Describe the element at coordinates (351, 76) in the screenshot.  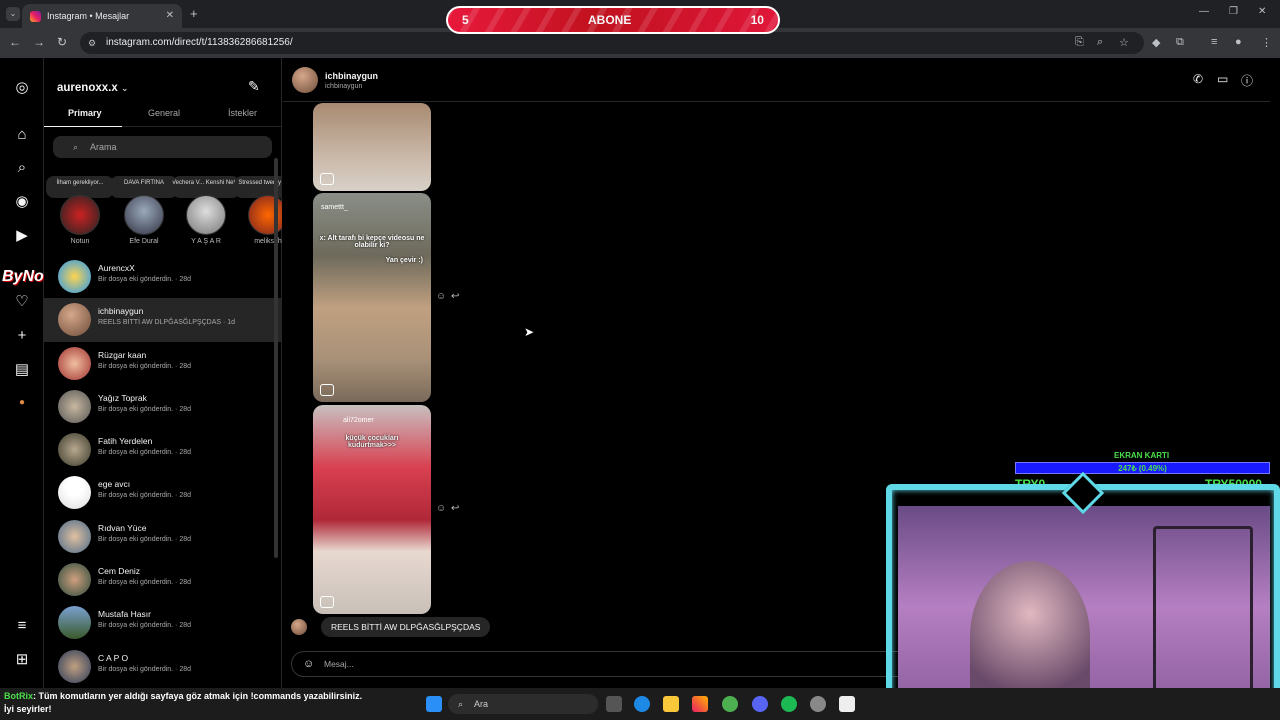
I see `chat-title: ichbinaygun` at that location.